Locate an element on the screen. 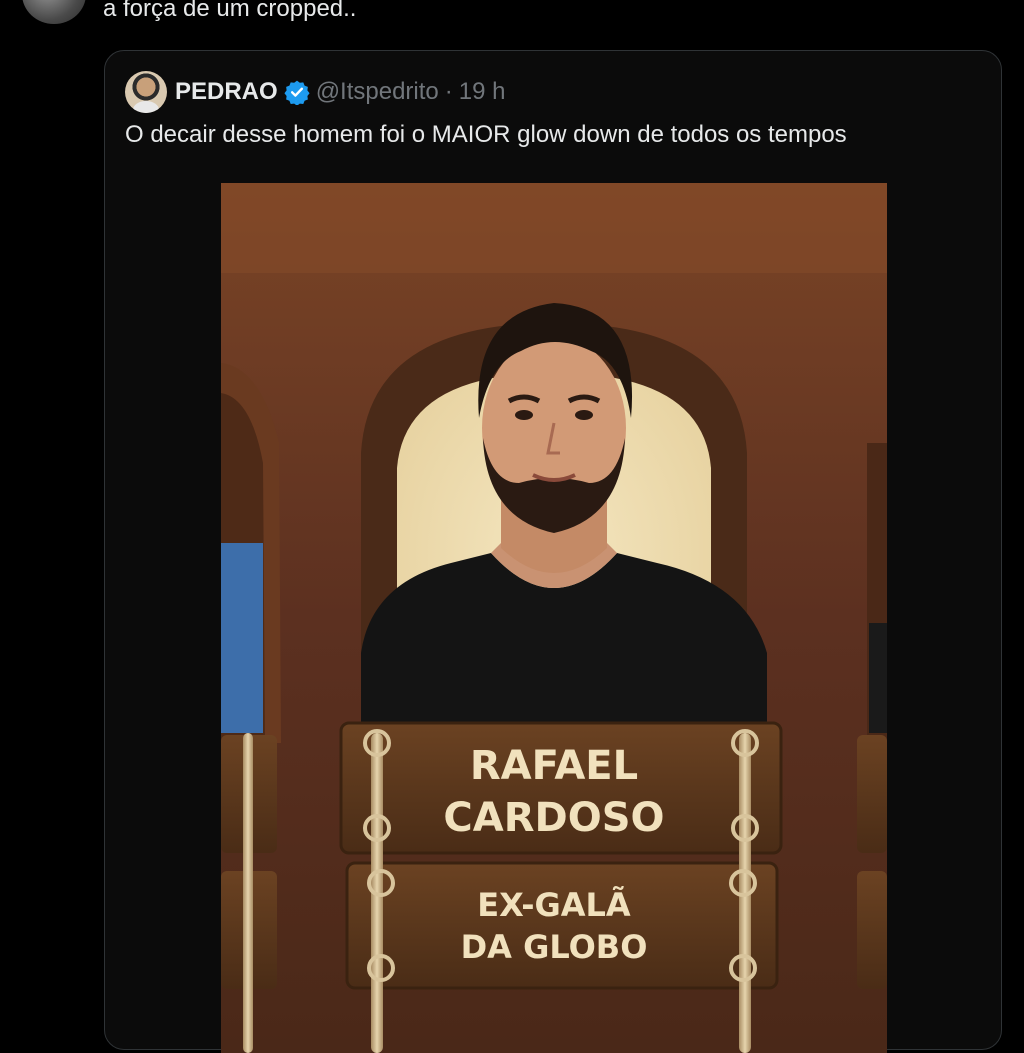 This screenshot has width=1024, height=1053. sign-title-line1: EX-GALÃ is located at coordinates (554, 905).